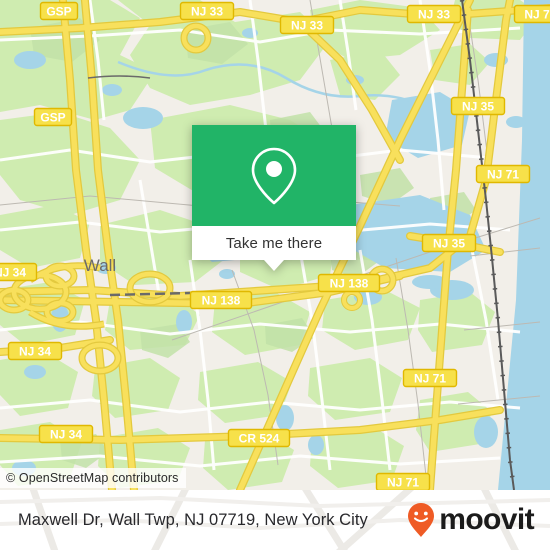  I want to click on map-pin-icon, so click(274, 175).